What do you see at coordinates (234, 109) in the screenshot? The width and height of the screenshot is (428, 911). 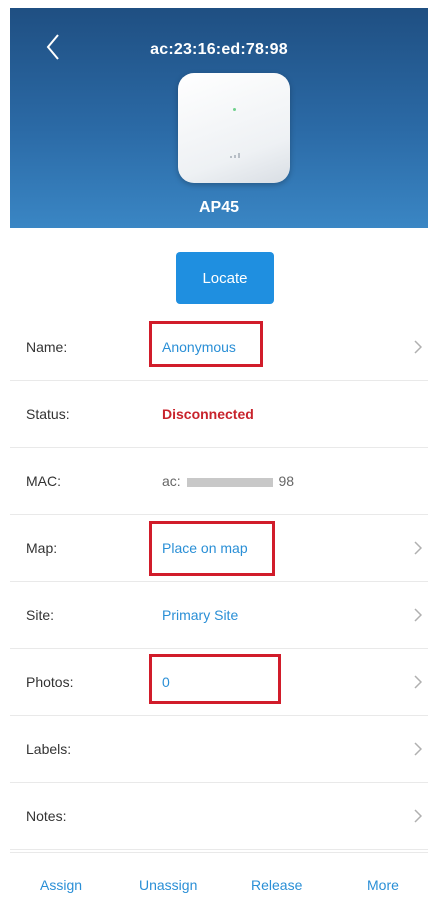 I see `status-led-icon` at bounding box center [234, 109].